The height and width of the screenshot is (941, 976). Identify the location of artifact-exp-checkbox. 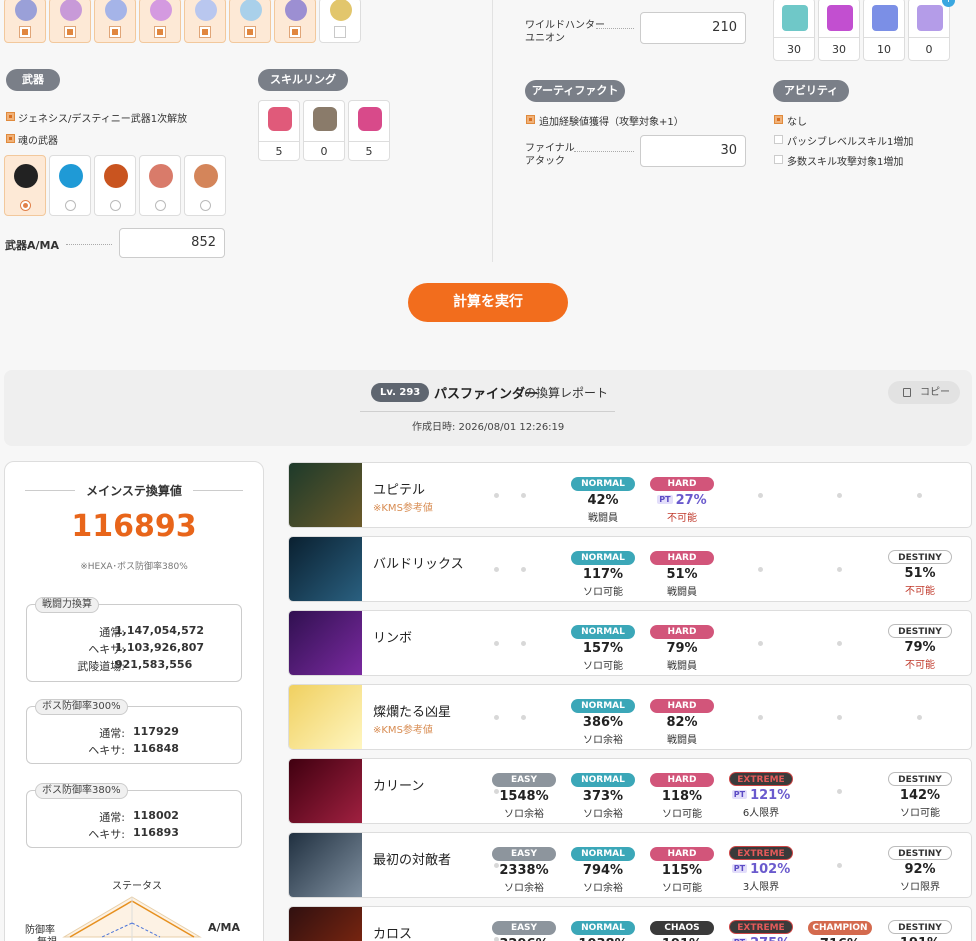
(530, 119).